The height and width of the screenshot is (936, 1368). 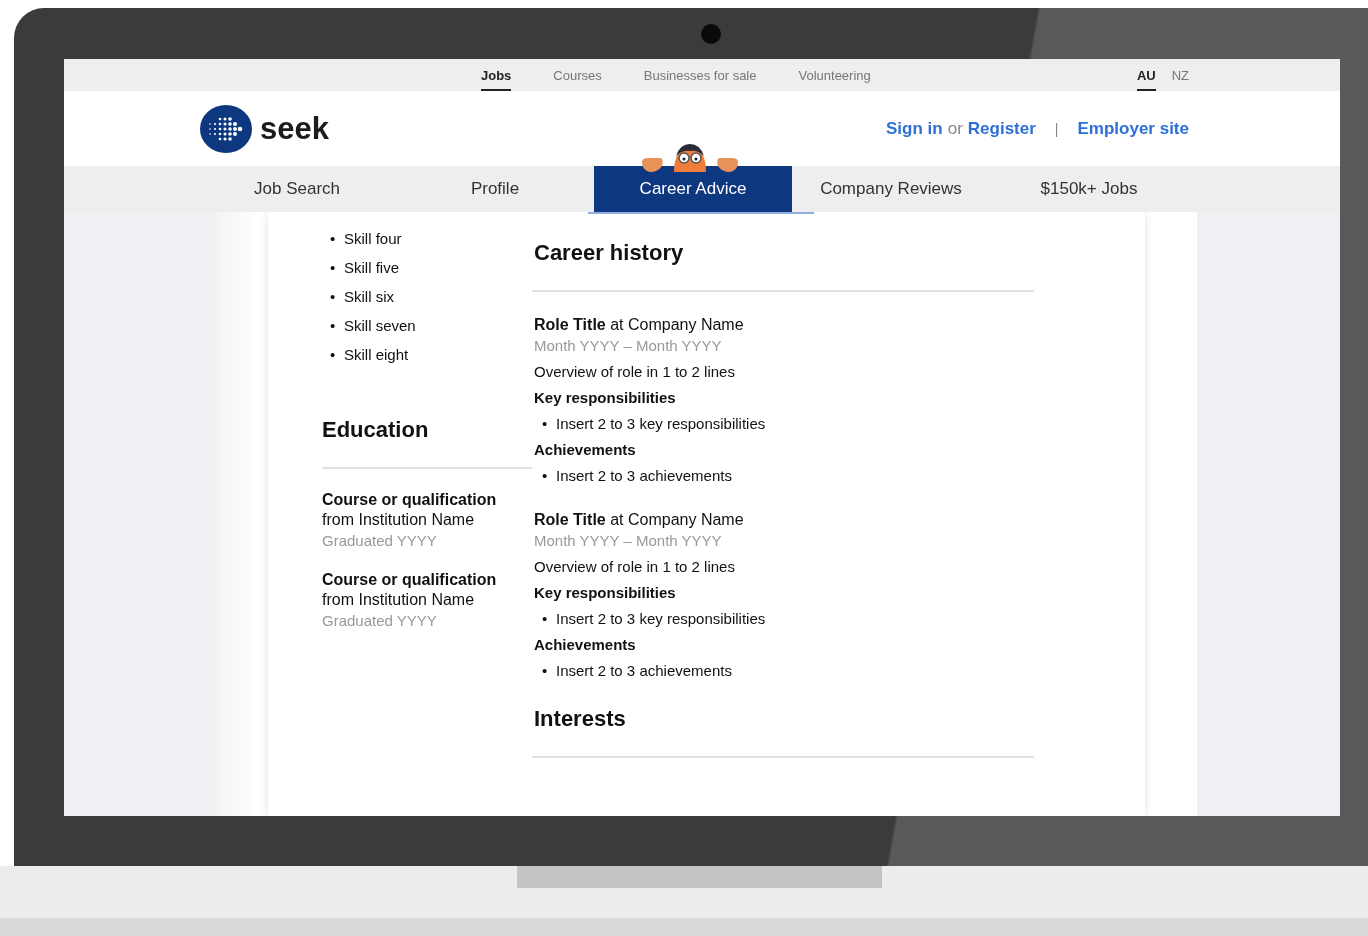 What do you see at coordinates (609, 253) in the screenshot?
I see `section-heading: Career history` at bounding box center [609, 253].